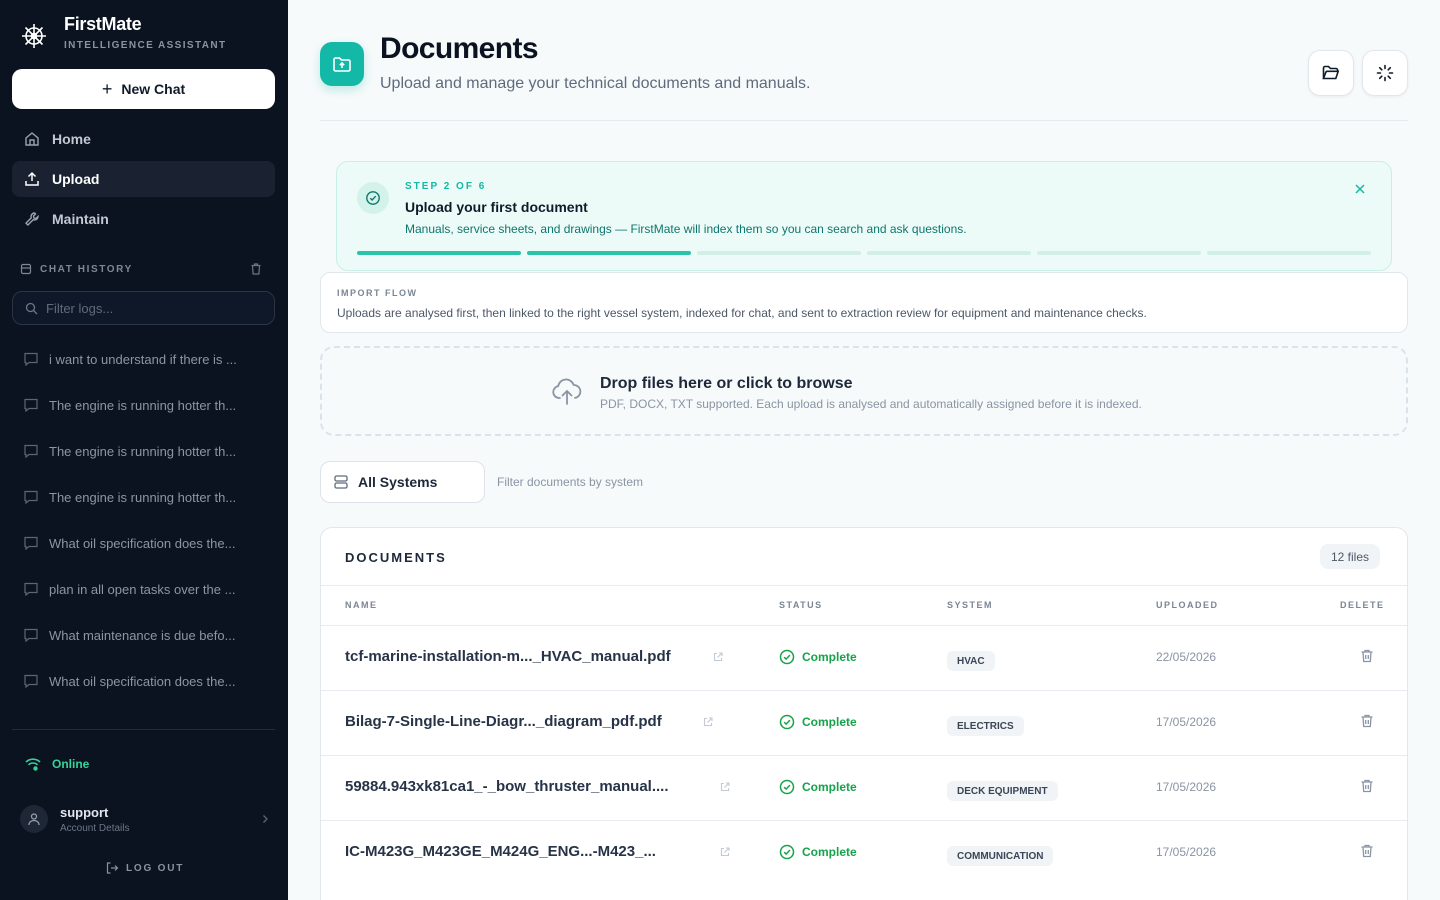  I want to click on wrench-icon, so click(32, 219).